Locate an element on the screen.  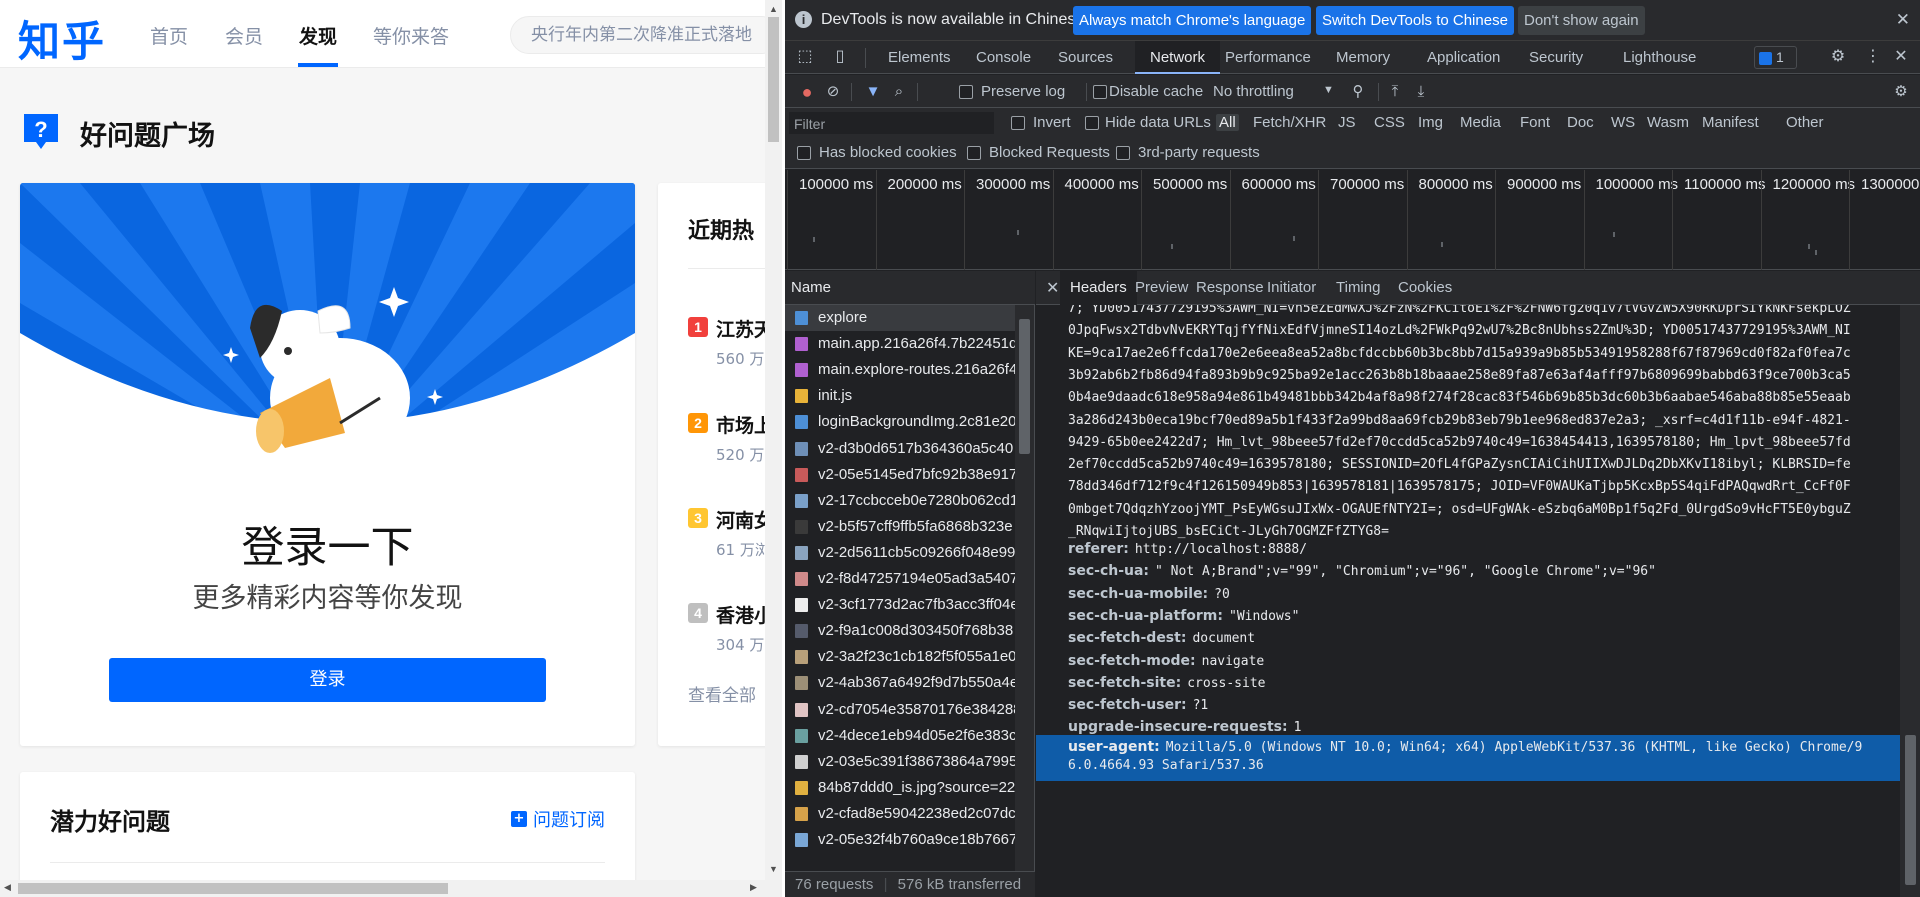
clear-icon: ⊘ is located at coordinates (833, 92).